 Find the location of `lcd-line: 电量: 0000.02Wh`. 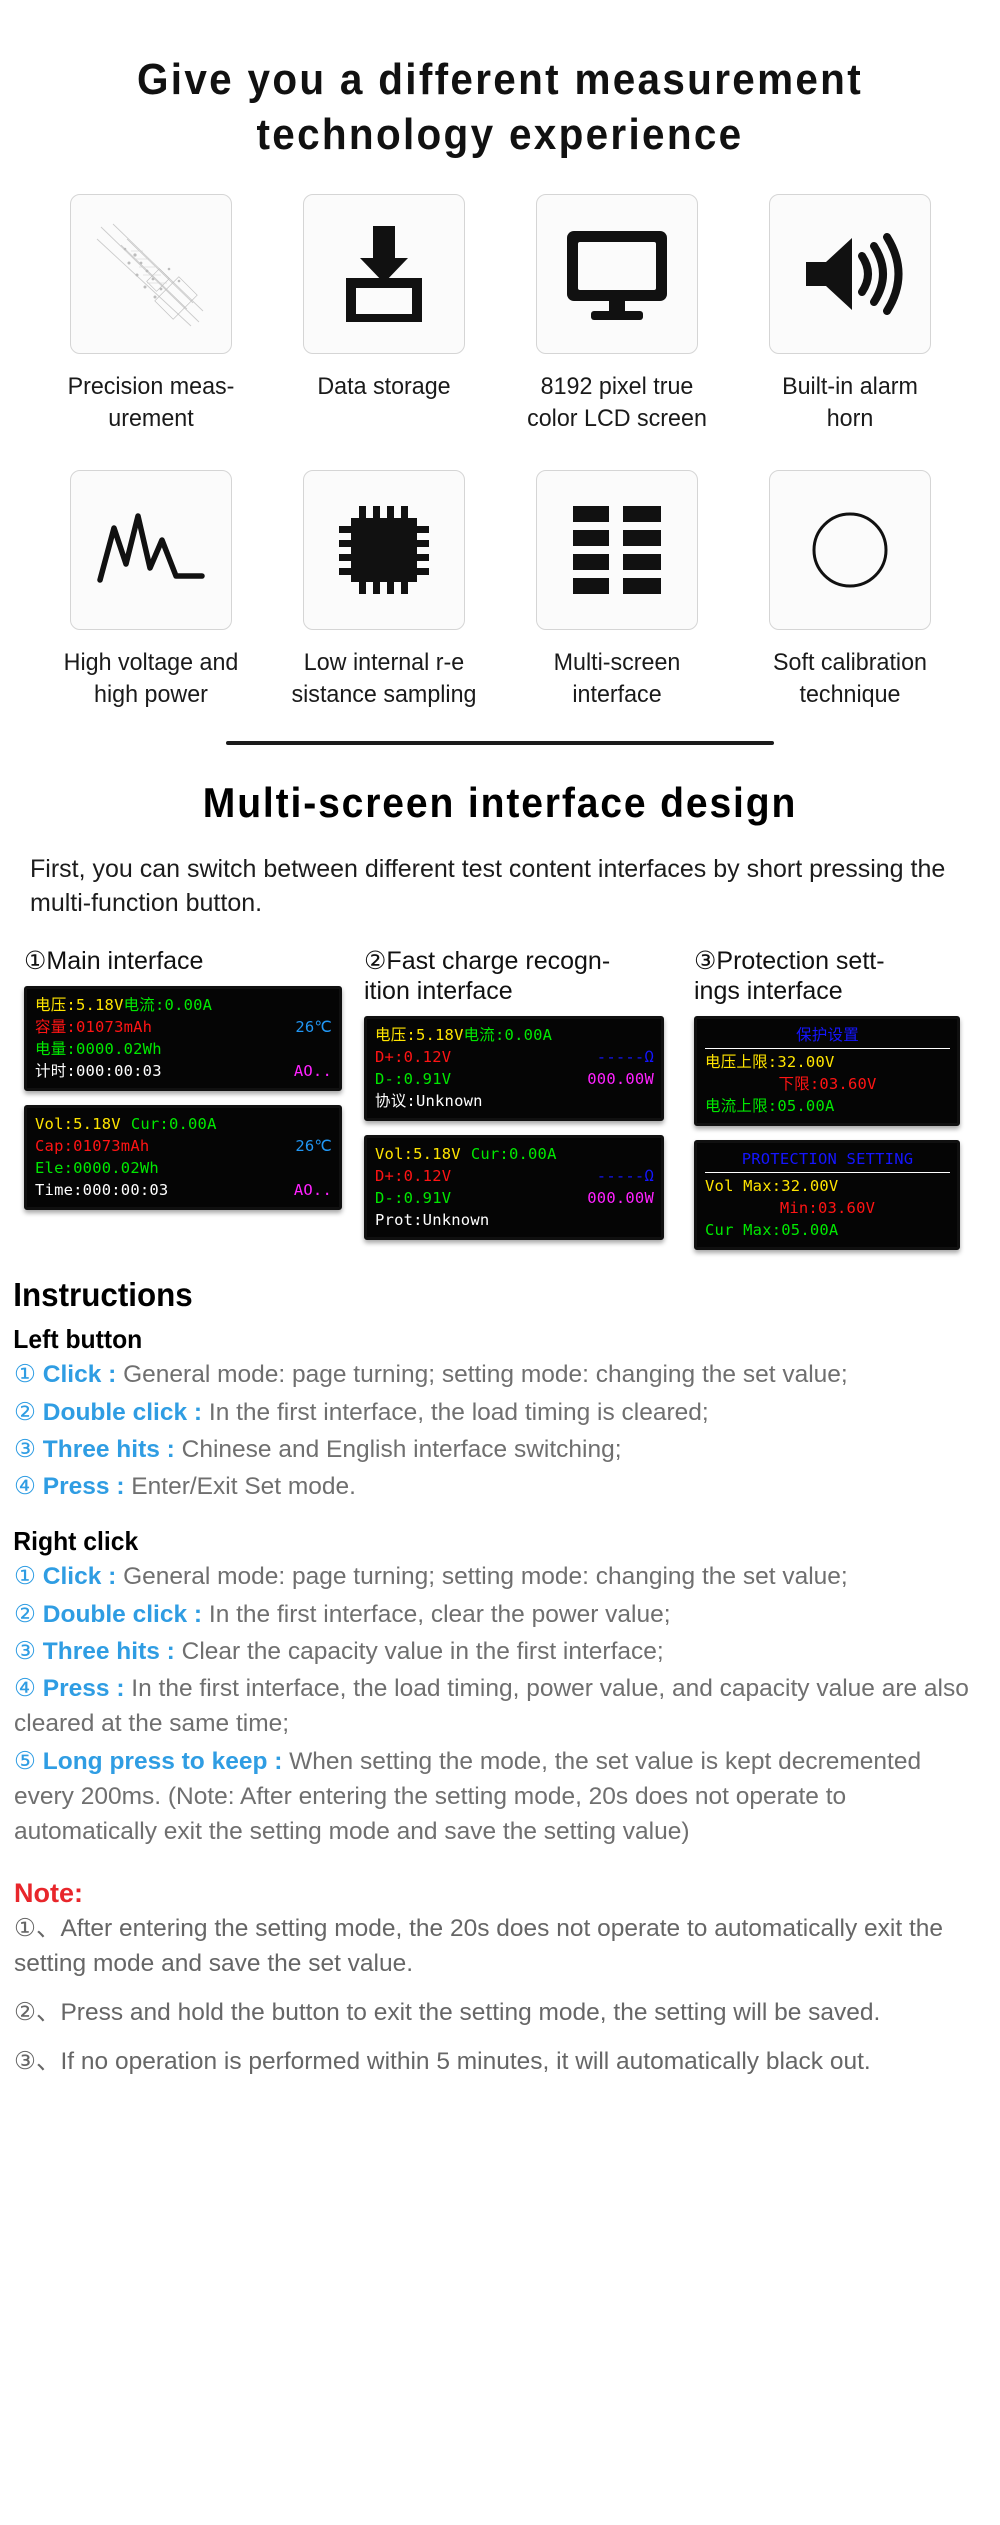

lcd-line: 电量: 0000.02Wh is located at coordinates (183, 1049).